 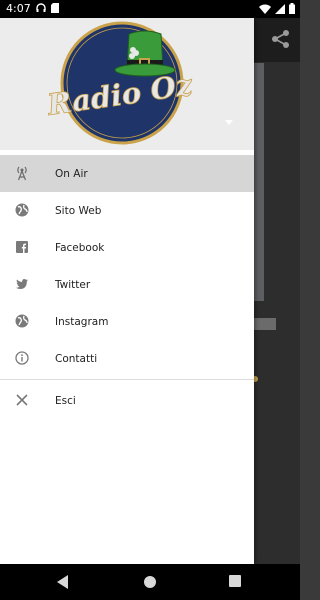 What do you see at coordinates (292, 8) in the screenshot?
I see `battery-icon` at bounding box center [292, 8].